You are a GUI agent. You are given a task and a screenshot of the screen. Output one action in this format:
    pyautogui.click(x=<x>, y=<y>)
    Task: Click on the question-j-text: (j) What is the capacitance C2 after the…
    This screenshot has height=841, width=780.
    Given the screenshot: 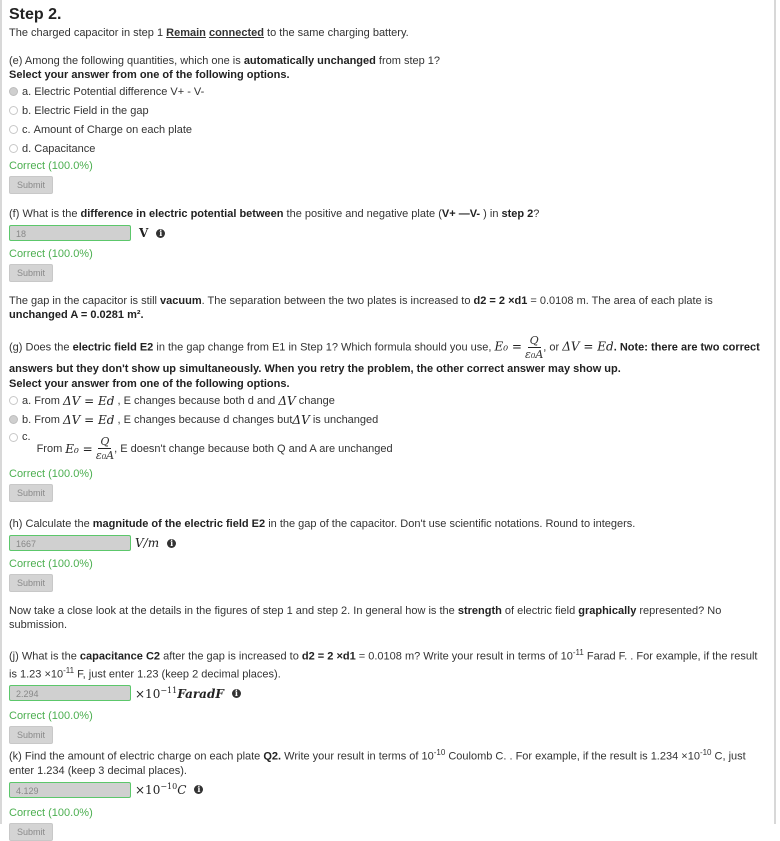 What is the action you would take?
    pyautogui.click(x=383, y=664)
    